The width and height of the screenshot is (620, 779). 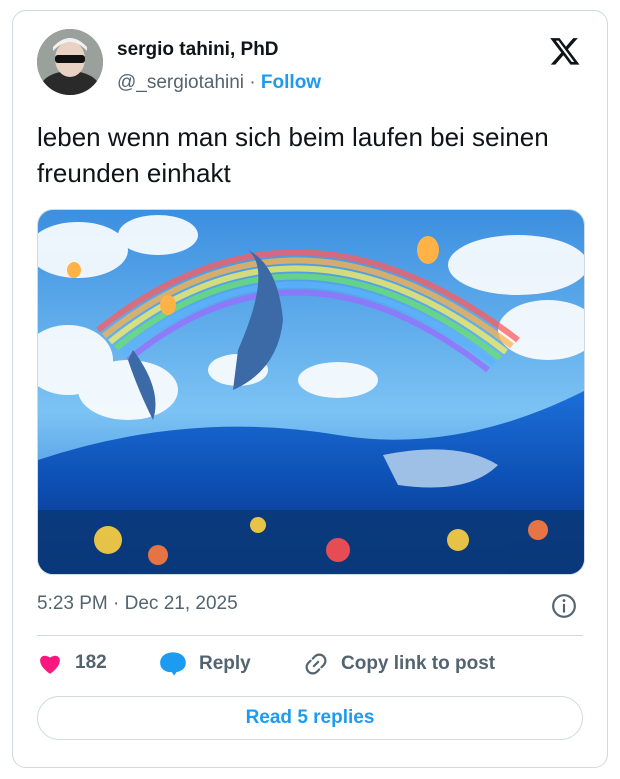 I want to click on copy-link-button: Copy link to post, so click(x=399, y=664).